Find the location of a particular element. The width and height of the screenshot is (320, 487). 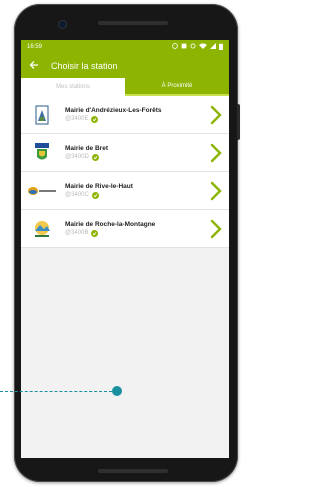

station-code: @3400B is located at coordinates (77, 233).